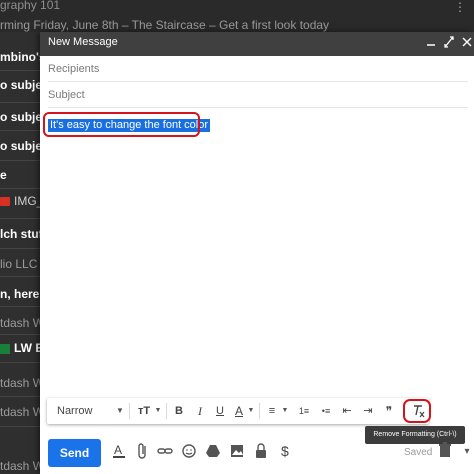 This screenshot has width=474, height=474. Describe the element at coordinates (20, 57) in the screenshot. I see `inbox-row: mbino's` at that location.